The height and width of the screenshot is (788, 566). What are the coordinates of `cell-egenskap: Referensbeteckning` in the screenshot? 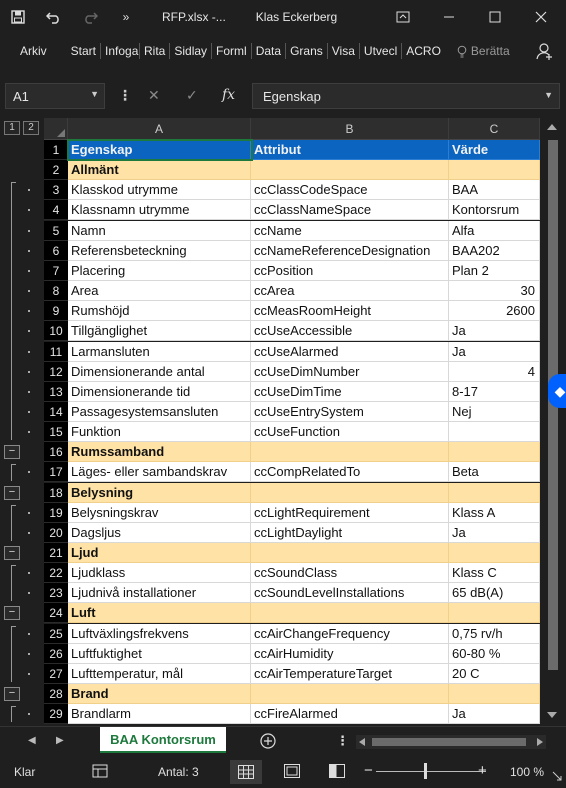 It's located at (159, 251).